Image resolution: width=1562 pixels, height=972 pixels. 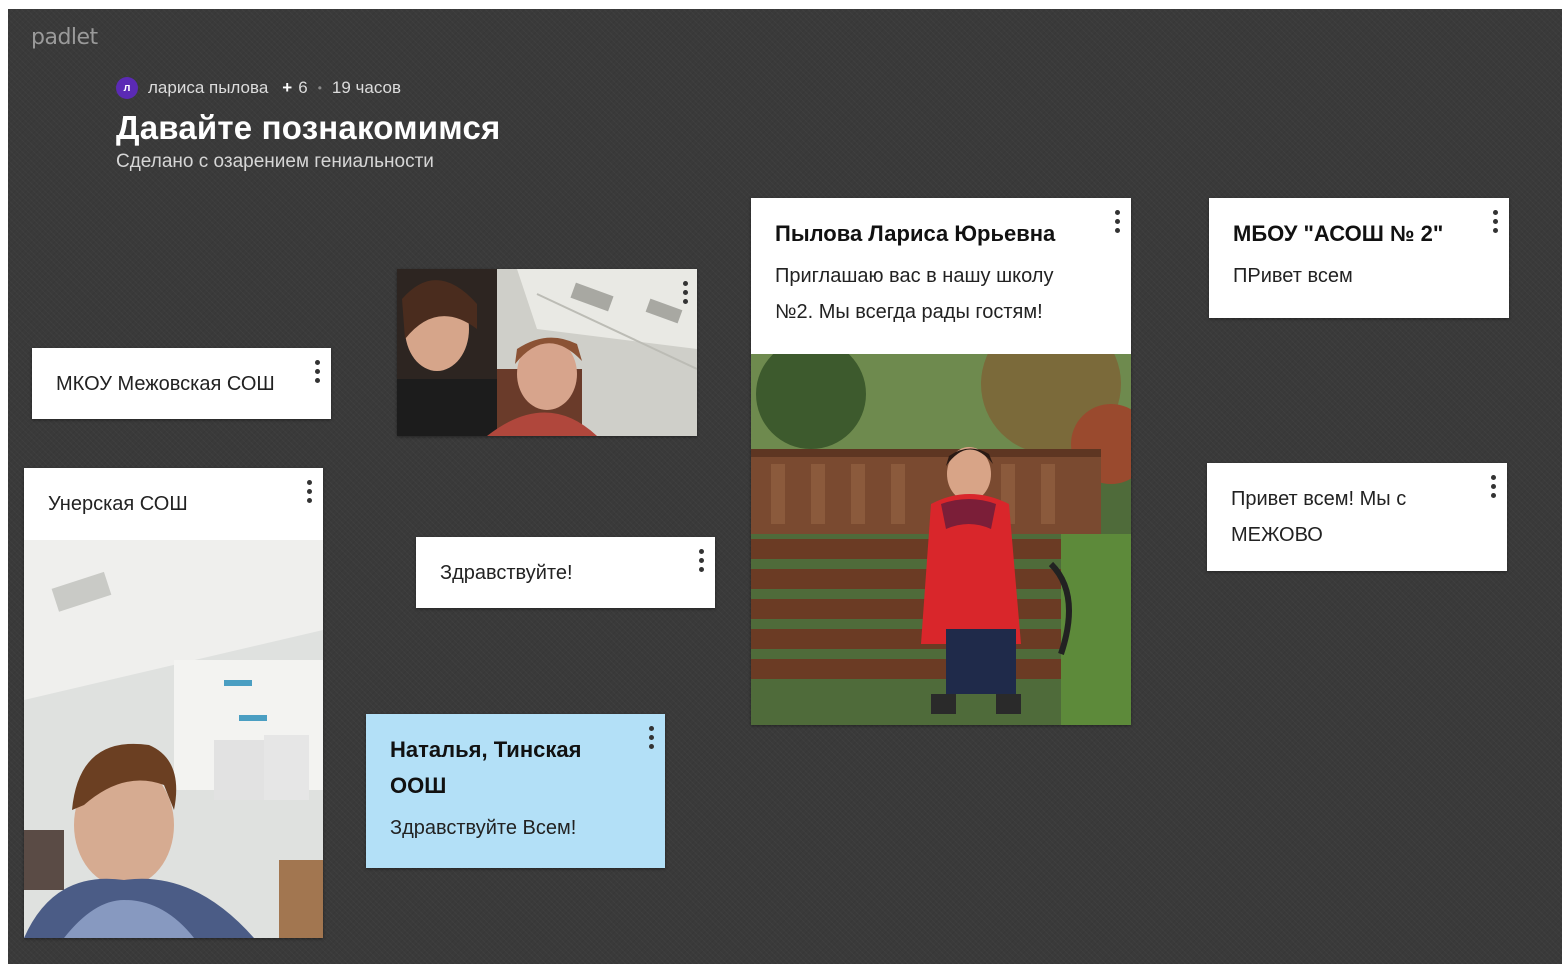 What do you see at coordinates (1293, 276) in the screenshot?
I see `post-text: ПРивет всем` at bounding box center [1293, 276].